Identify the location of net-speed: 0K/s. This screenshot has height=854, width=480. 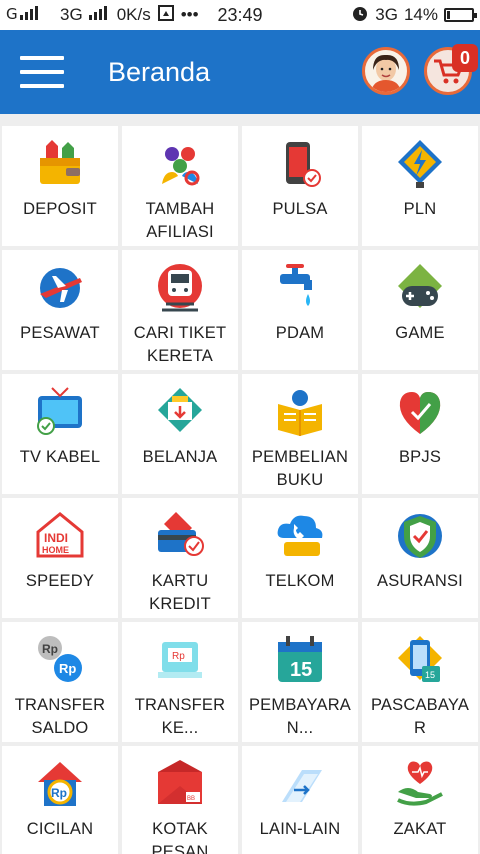
(133, 14).